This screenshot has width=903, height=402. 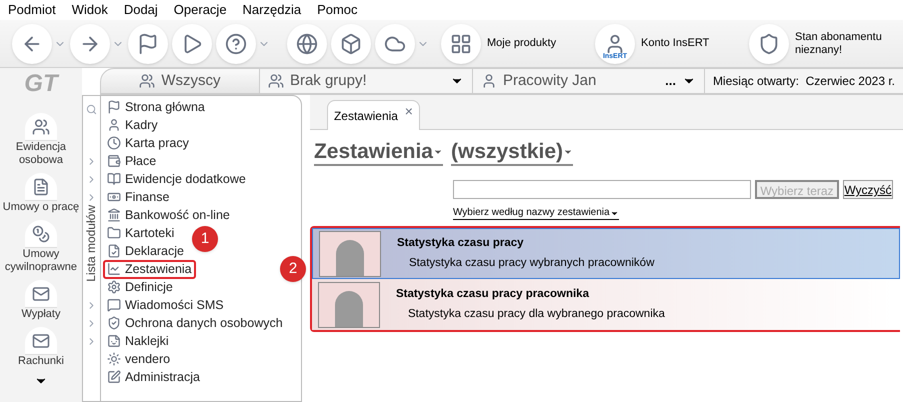 What do you see at coordinates (141, 10) in the screenshot?
I see `menu-item: Dodaj` at bounding box center [141, 10].